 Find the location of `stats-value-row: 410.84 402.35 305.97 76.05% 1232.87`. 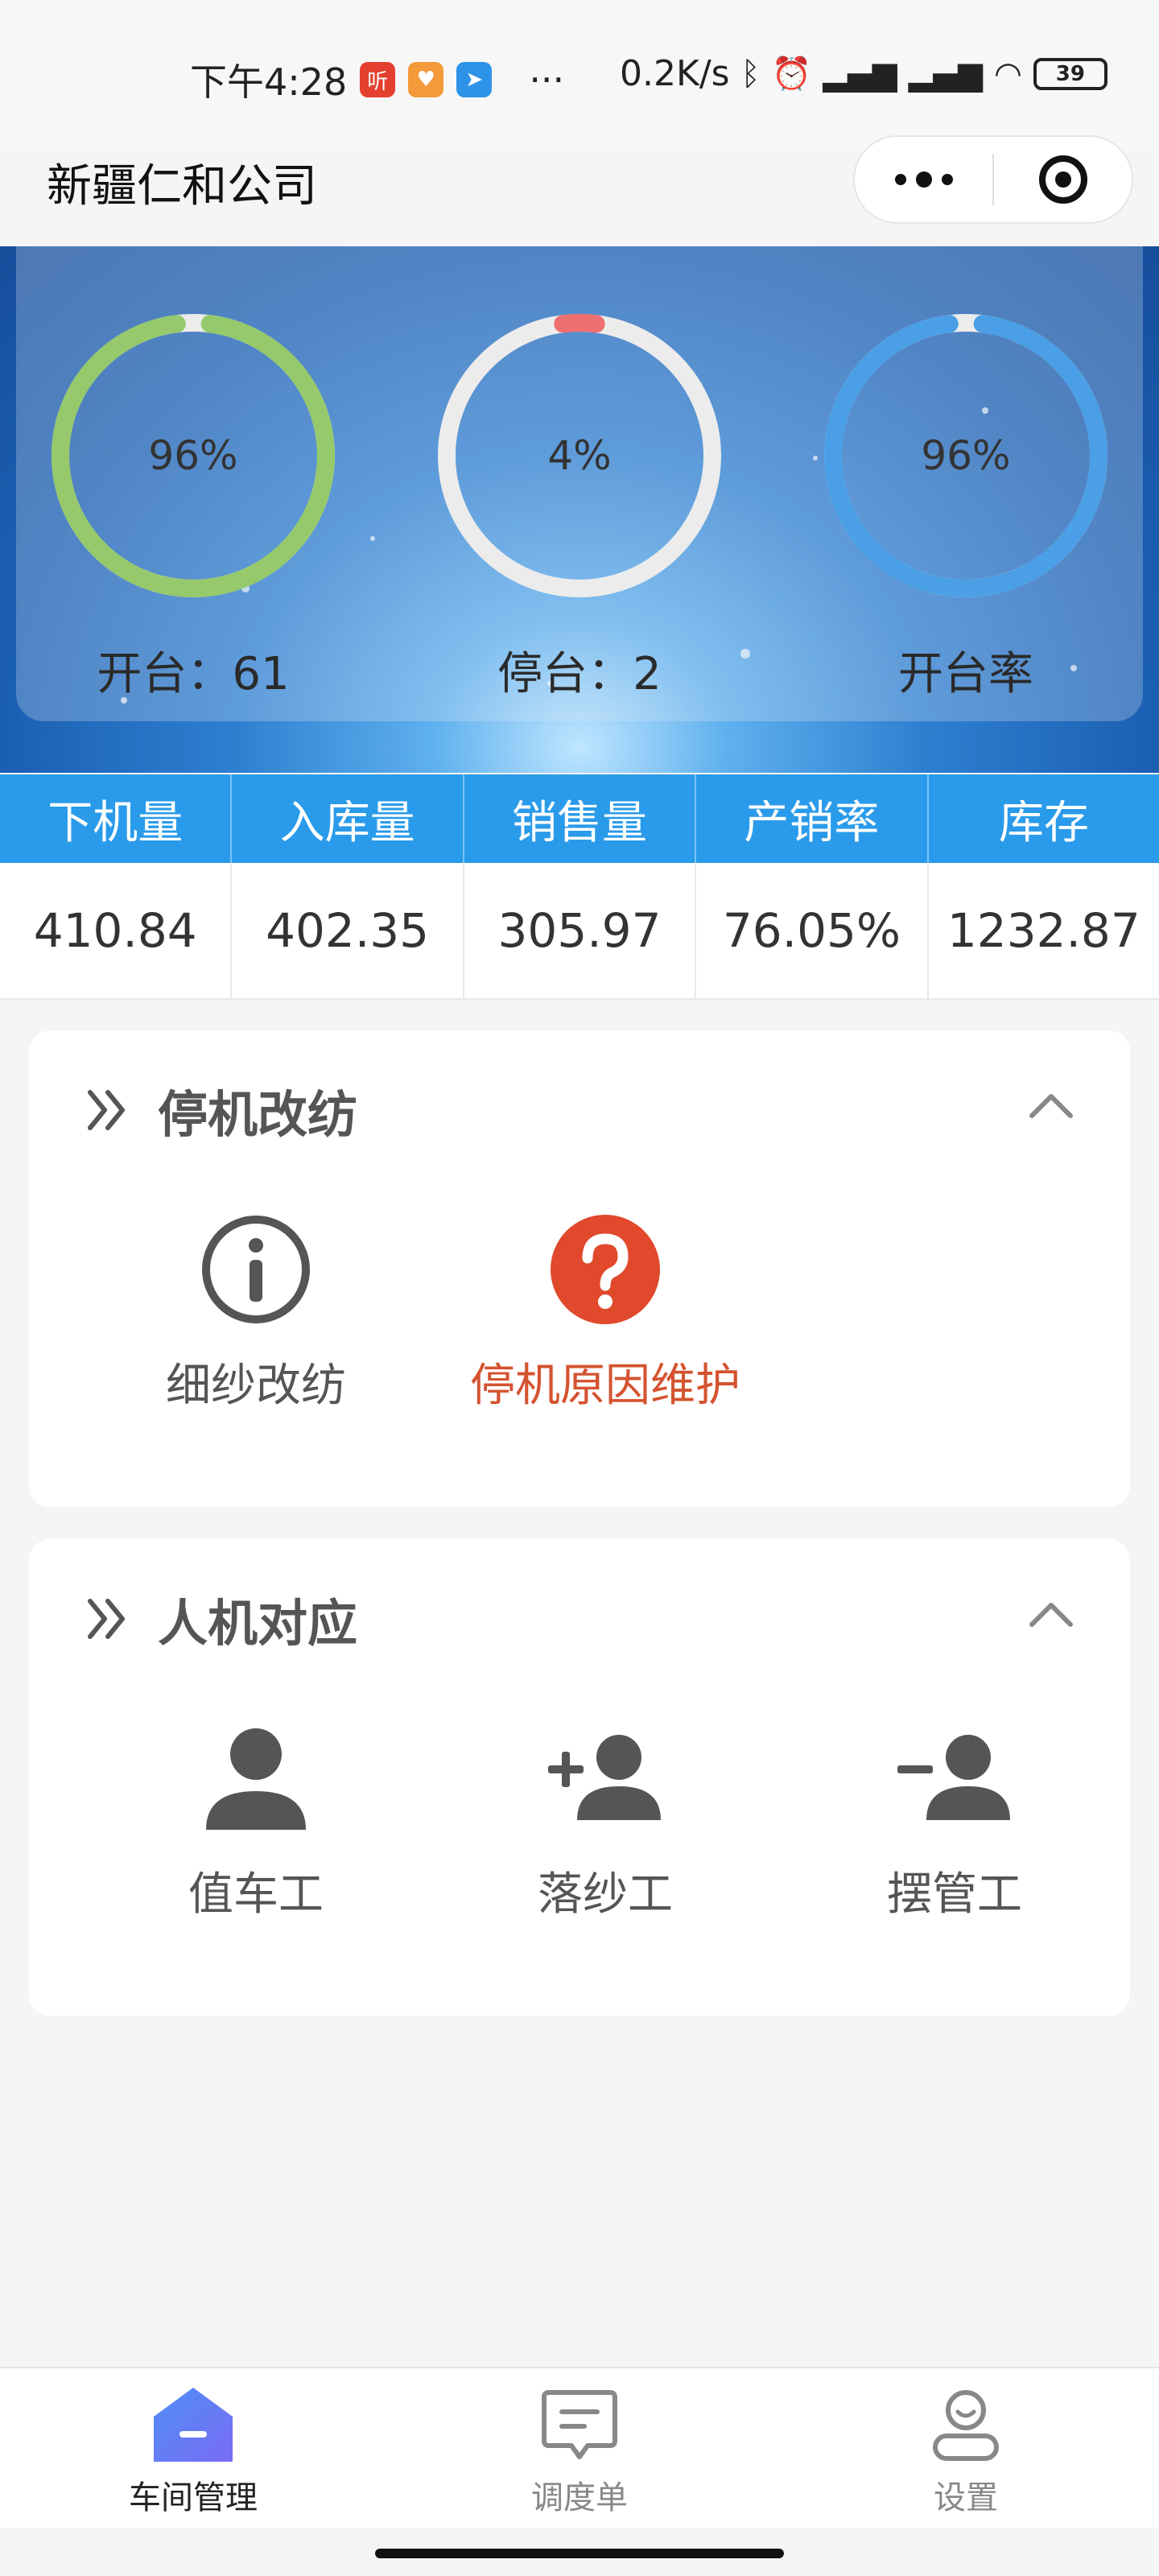

stats-value-row: 410.84 402.35 305.97 76.05% 1232.87 is located at coordinates (579, 931).